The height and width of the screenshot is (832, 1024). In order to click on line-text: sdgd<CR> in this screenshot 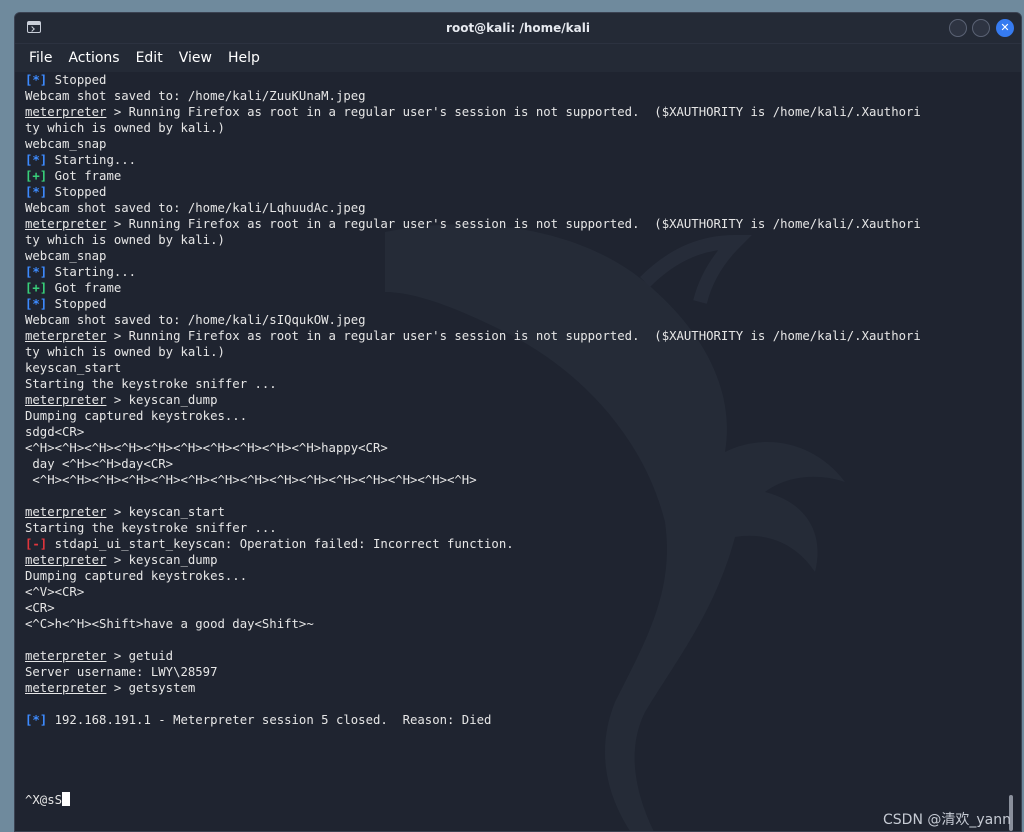, I will do `click(55, 432)`.